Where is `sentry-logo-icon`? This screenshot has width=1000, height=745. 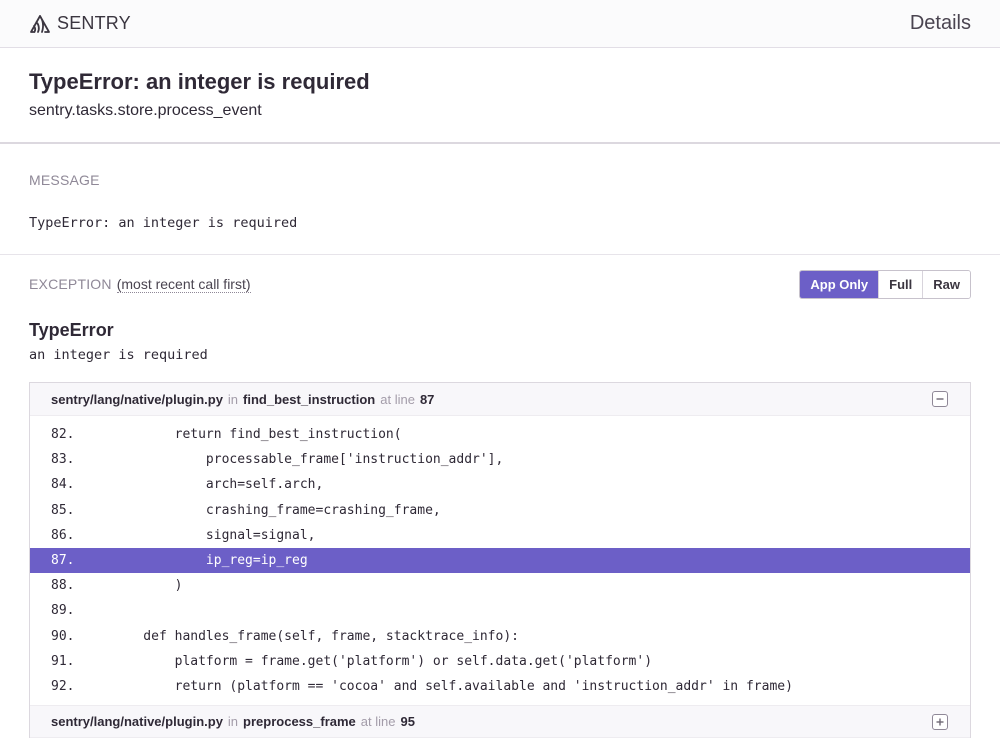 sentry-logo-icon is located at coordinates (40, 23).